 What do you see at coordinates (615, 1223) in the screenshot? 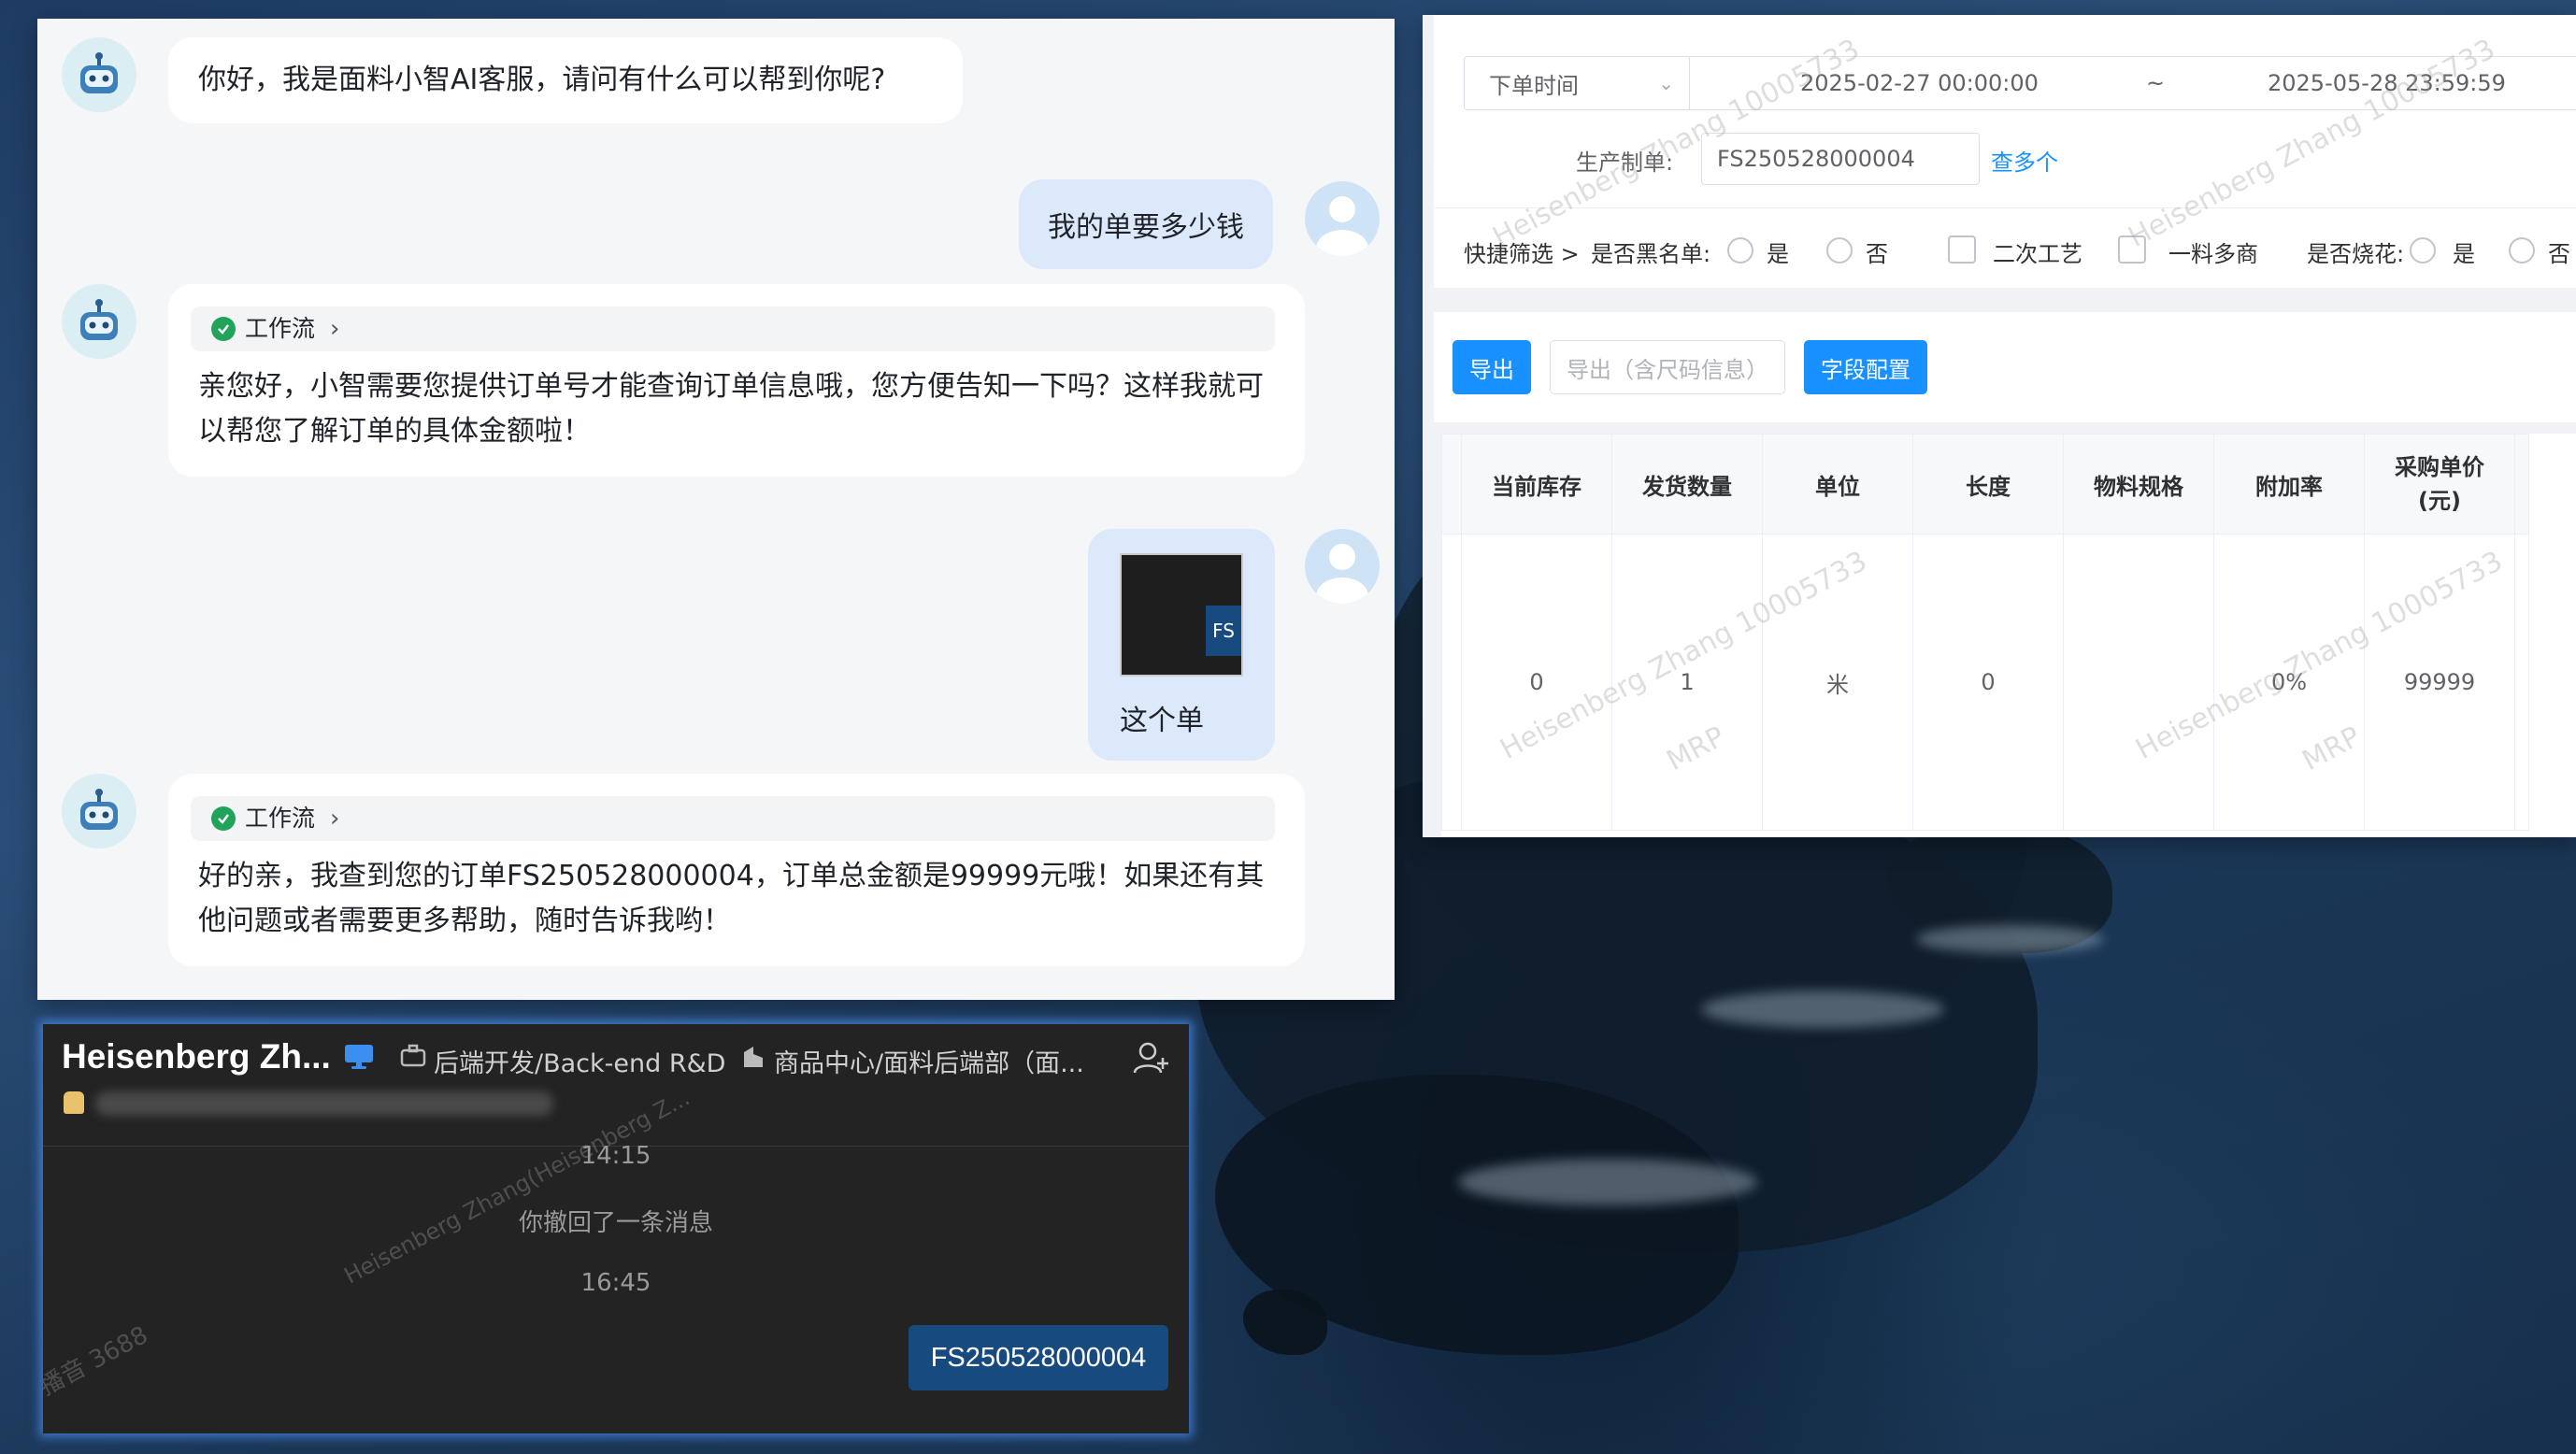
I see `recall-notice: 你撤回了一条消息` at bounding box center [615, 1223].